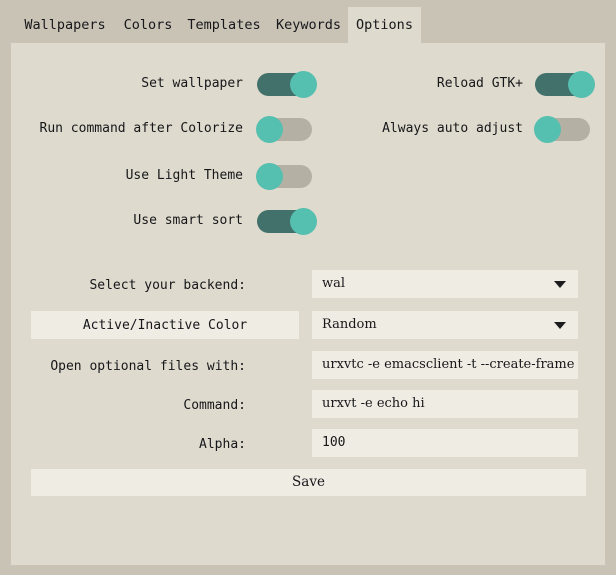 This screenshot has height=575, width=616. I want to click on use-light-theme-label: Use Light Theme, so click(184, 175).